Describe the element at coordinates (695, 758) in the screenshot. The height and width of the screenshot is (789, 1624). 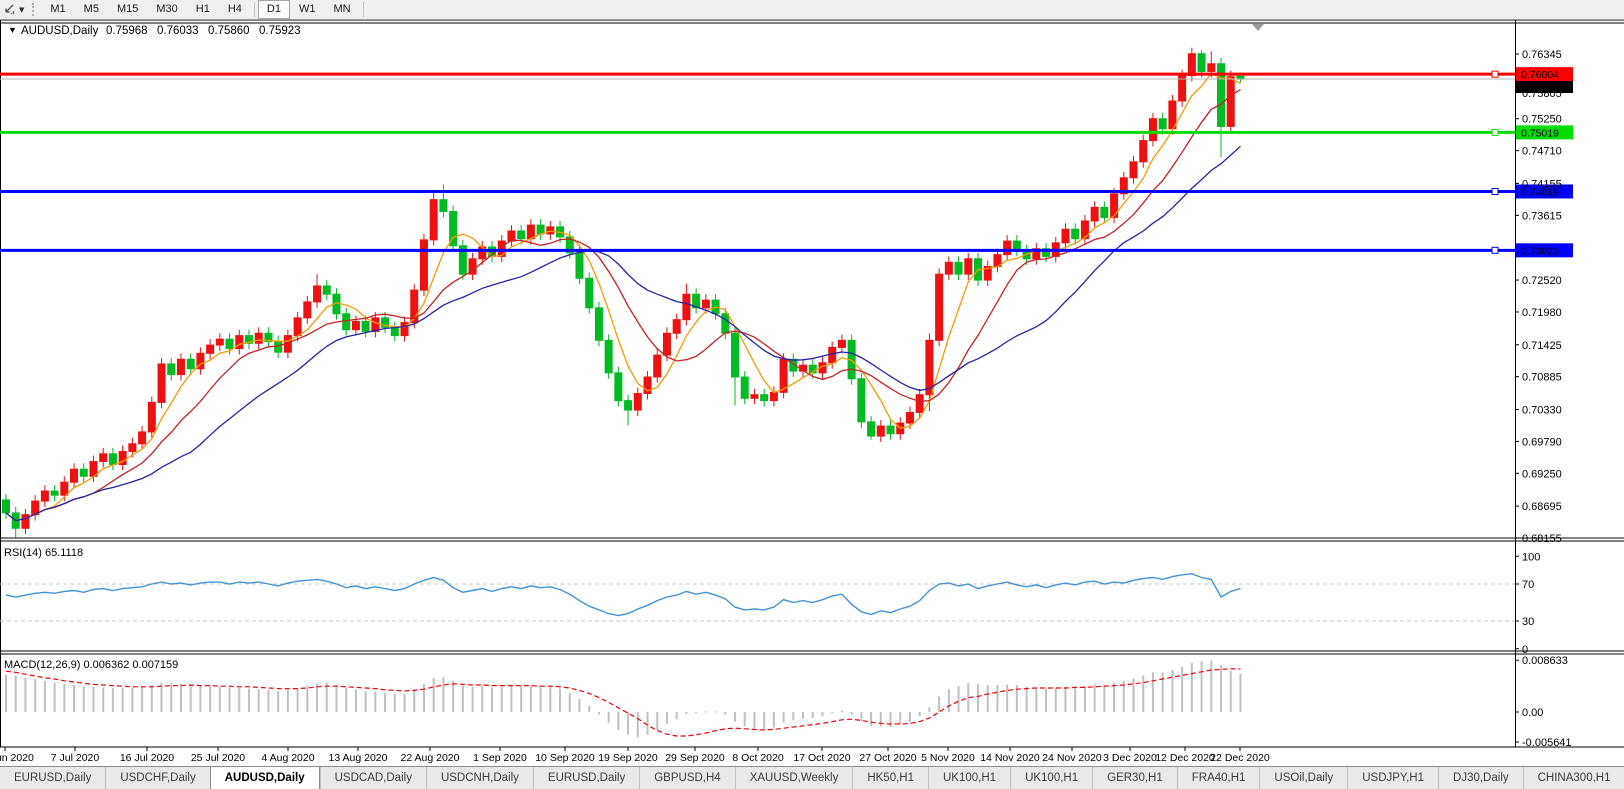
I see `svg-text: 29 Sep 2020` at that location.